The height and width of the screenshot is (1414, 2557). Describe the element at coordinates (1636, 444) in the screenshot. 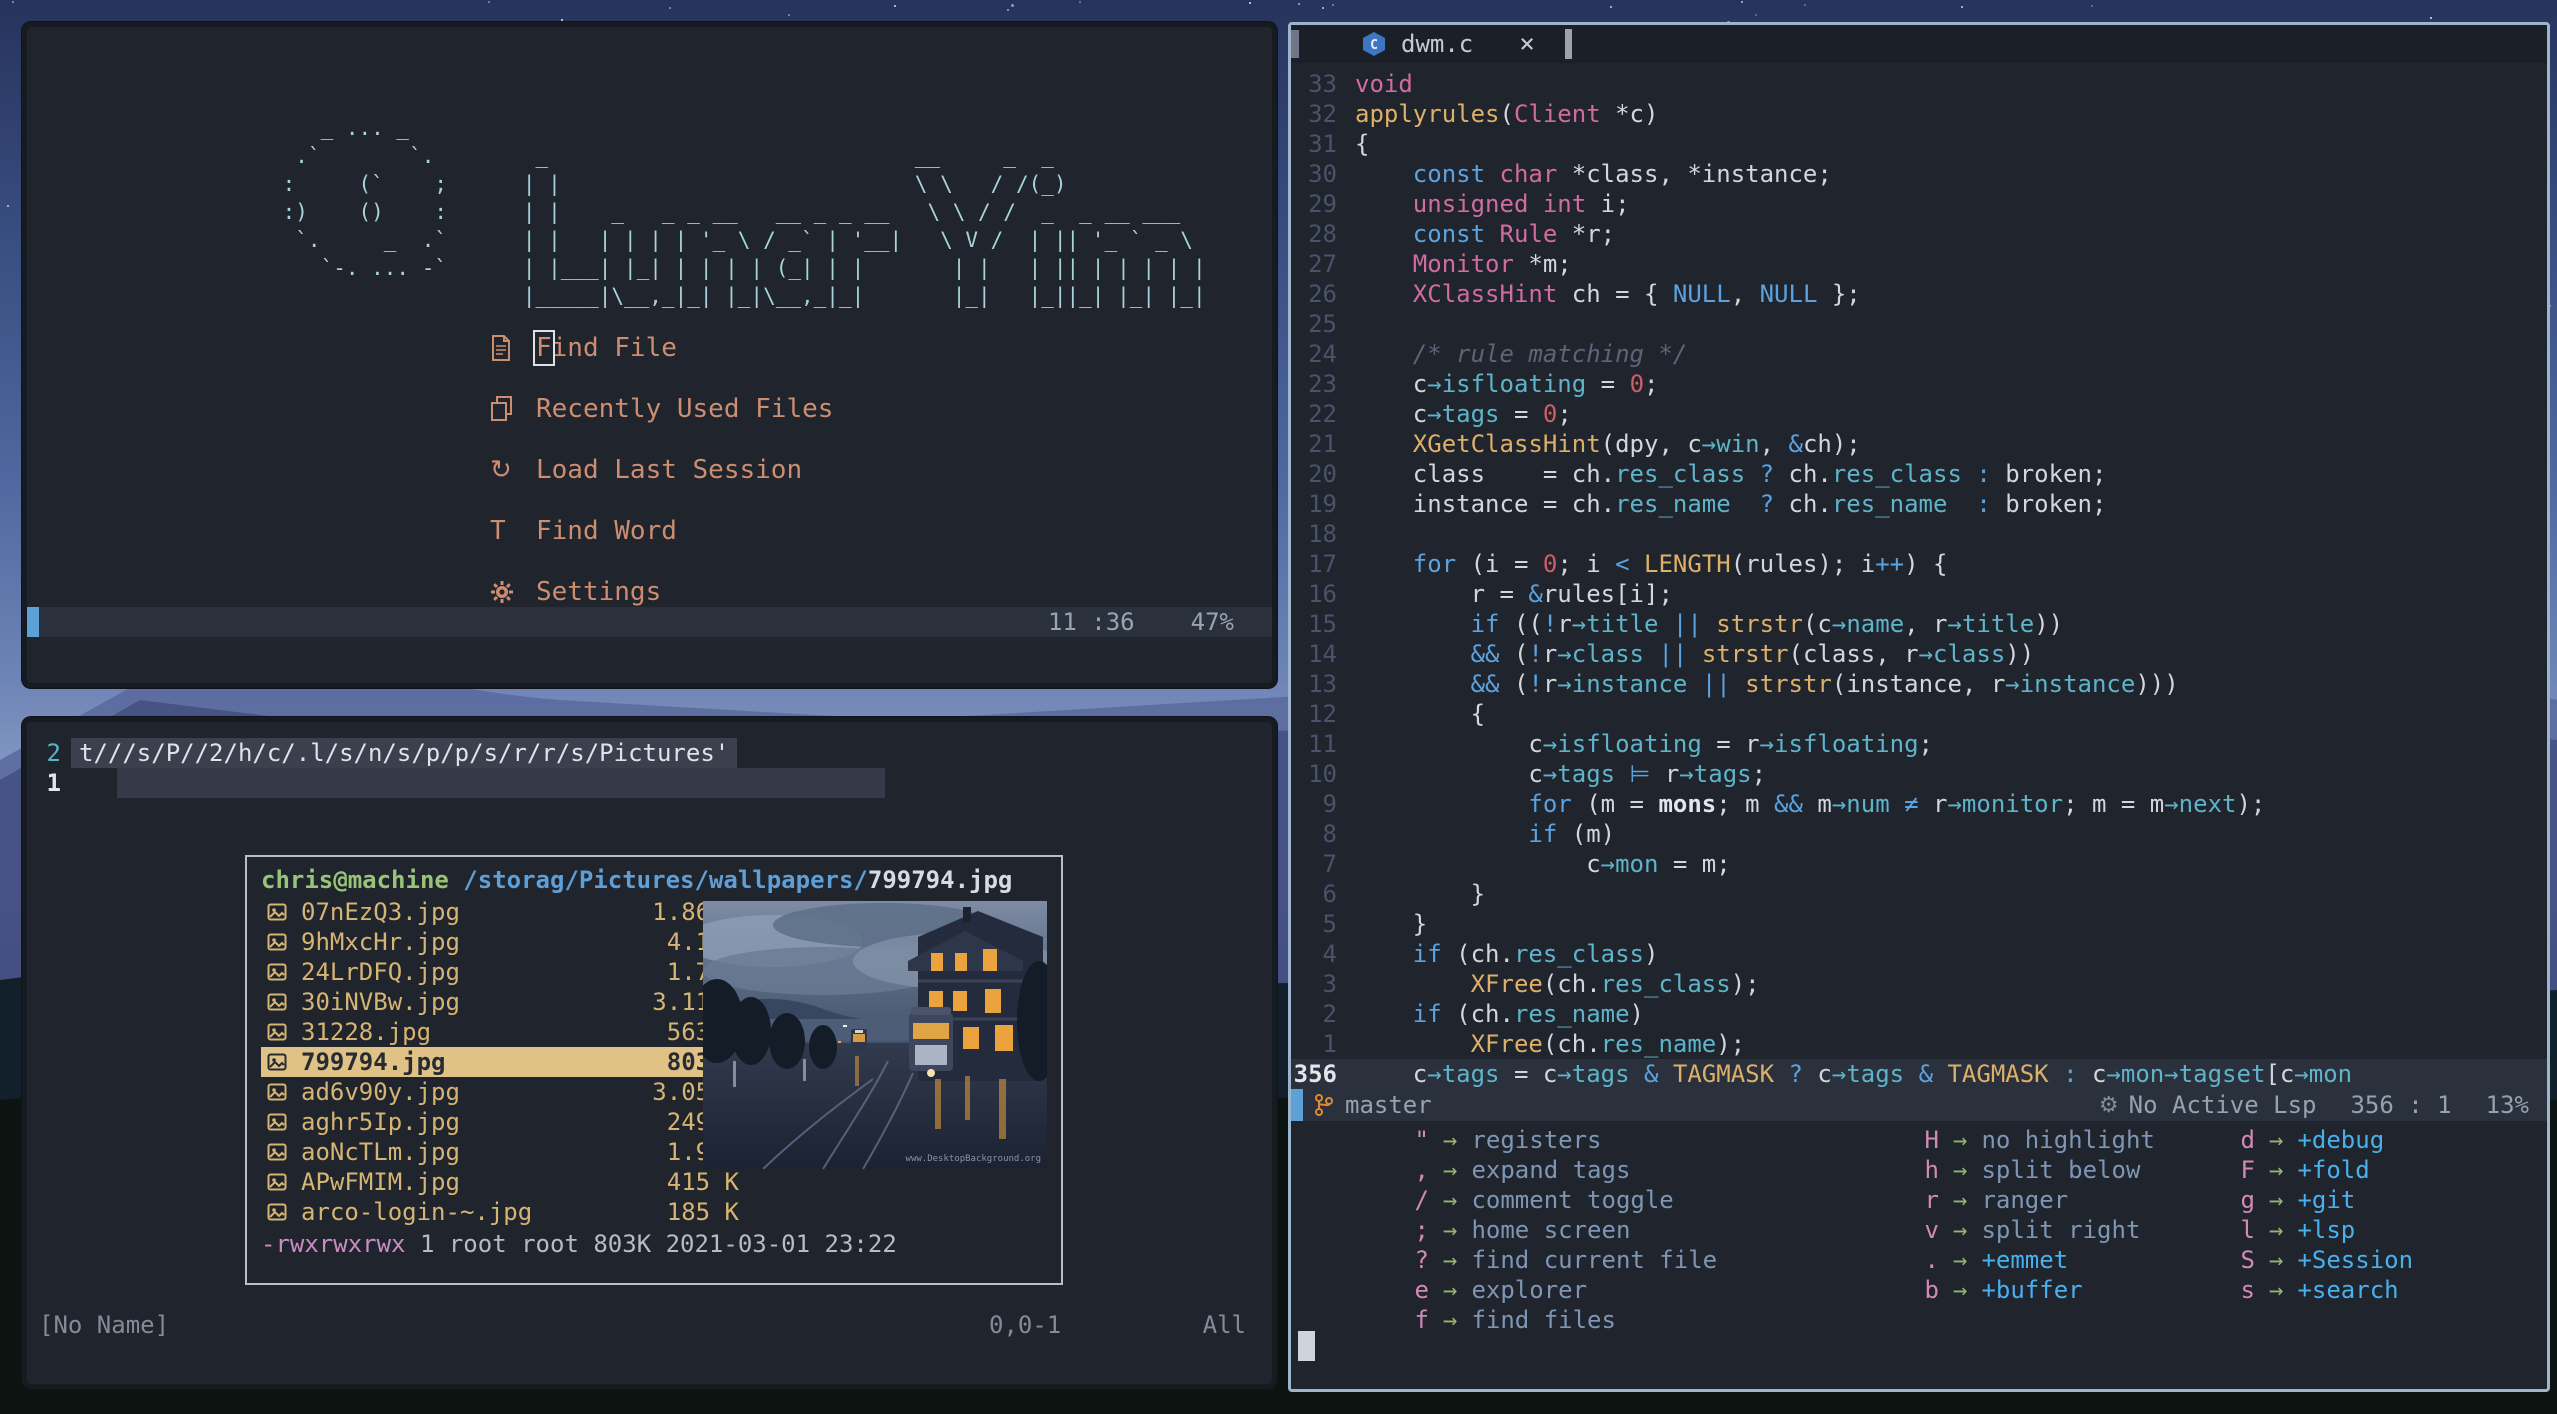

I see `code-text: XGetClassHint(dpy, c→win, &ch);` at that location.